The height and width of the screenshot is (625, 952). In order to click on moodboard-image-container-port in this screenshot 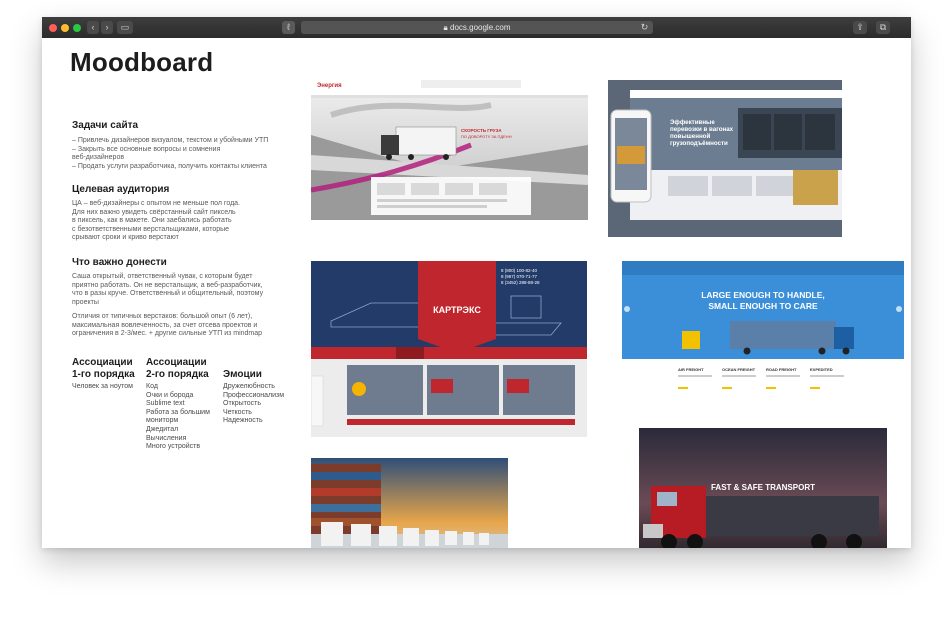, I will do `click(409, 503)`.